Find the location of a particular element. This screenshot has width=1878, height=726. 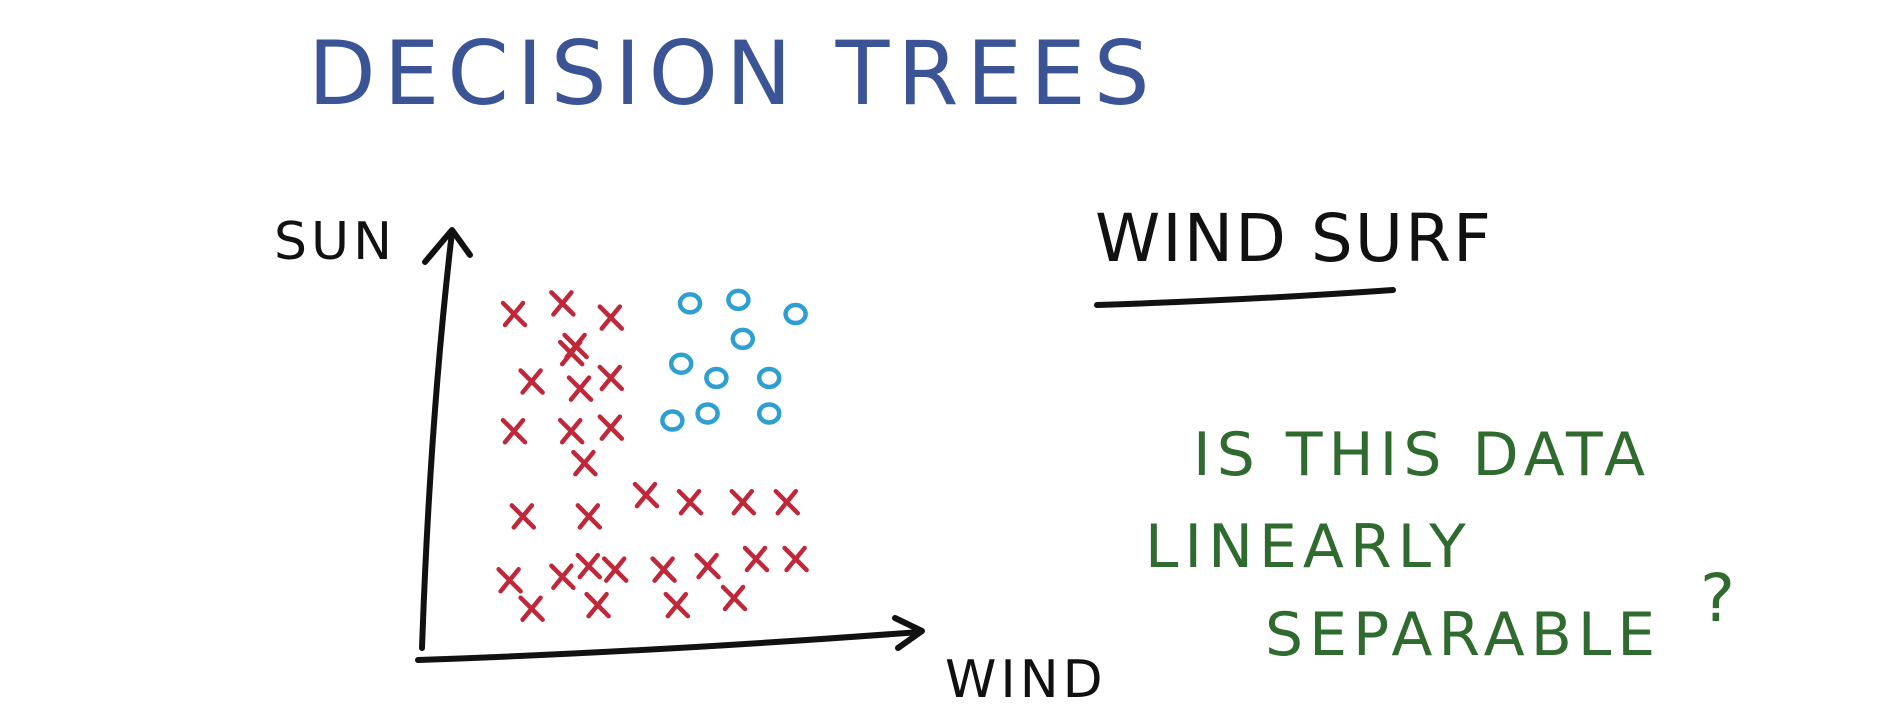

x-axis is located at coordinates (669, 646).